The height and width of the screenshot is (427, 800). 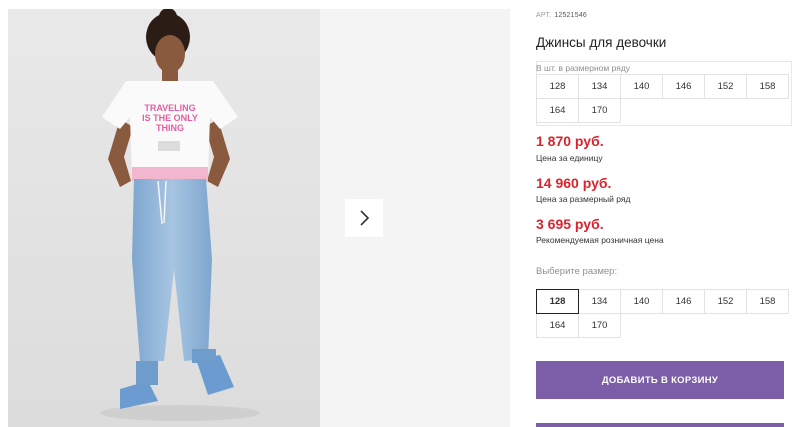 I want to click on size-row-cell: 152, so click(x=725, y=86).